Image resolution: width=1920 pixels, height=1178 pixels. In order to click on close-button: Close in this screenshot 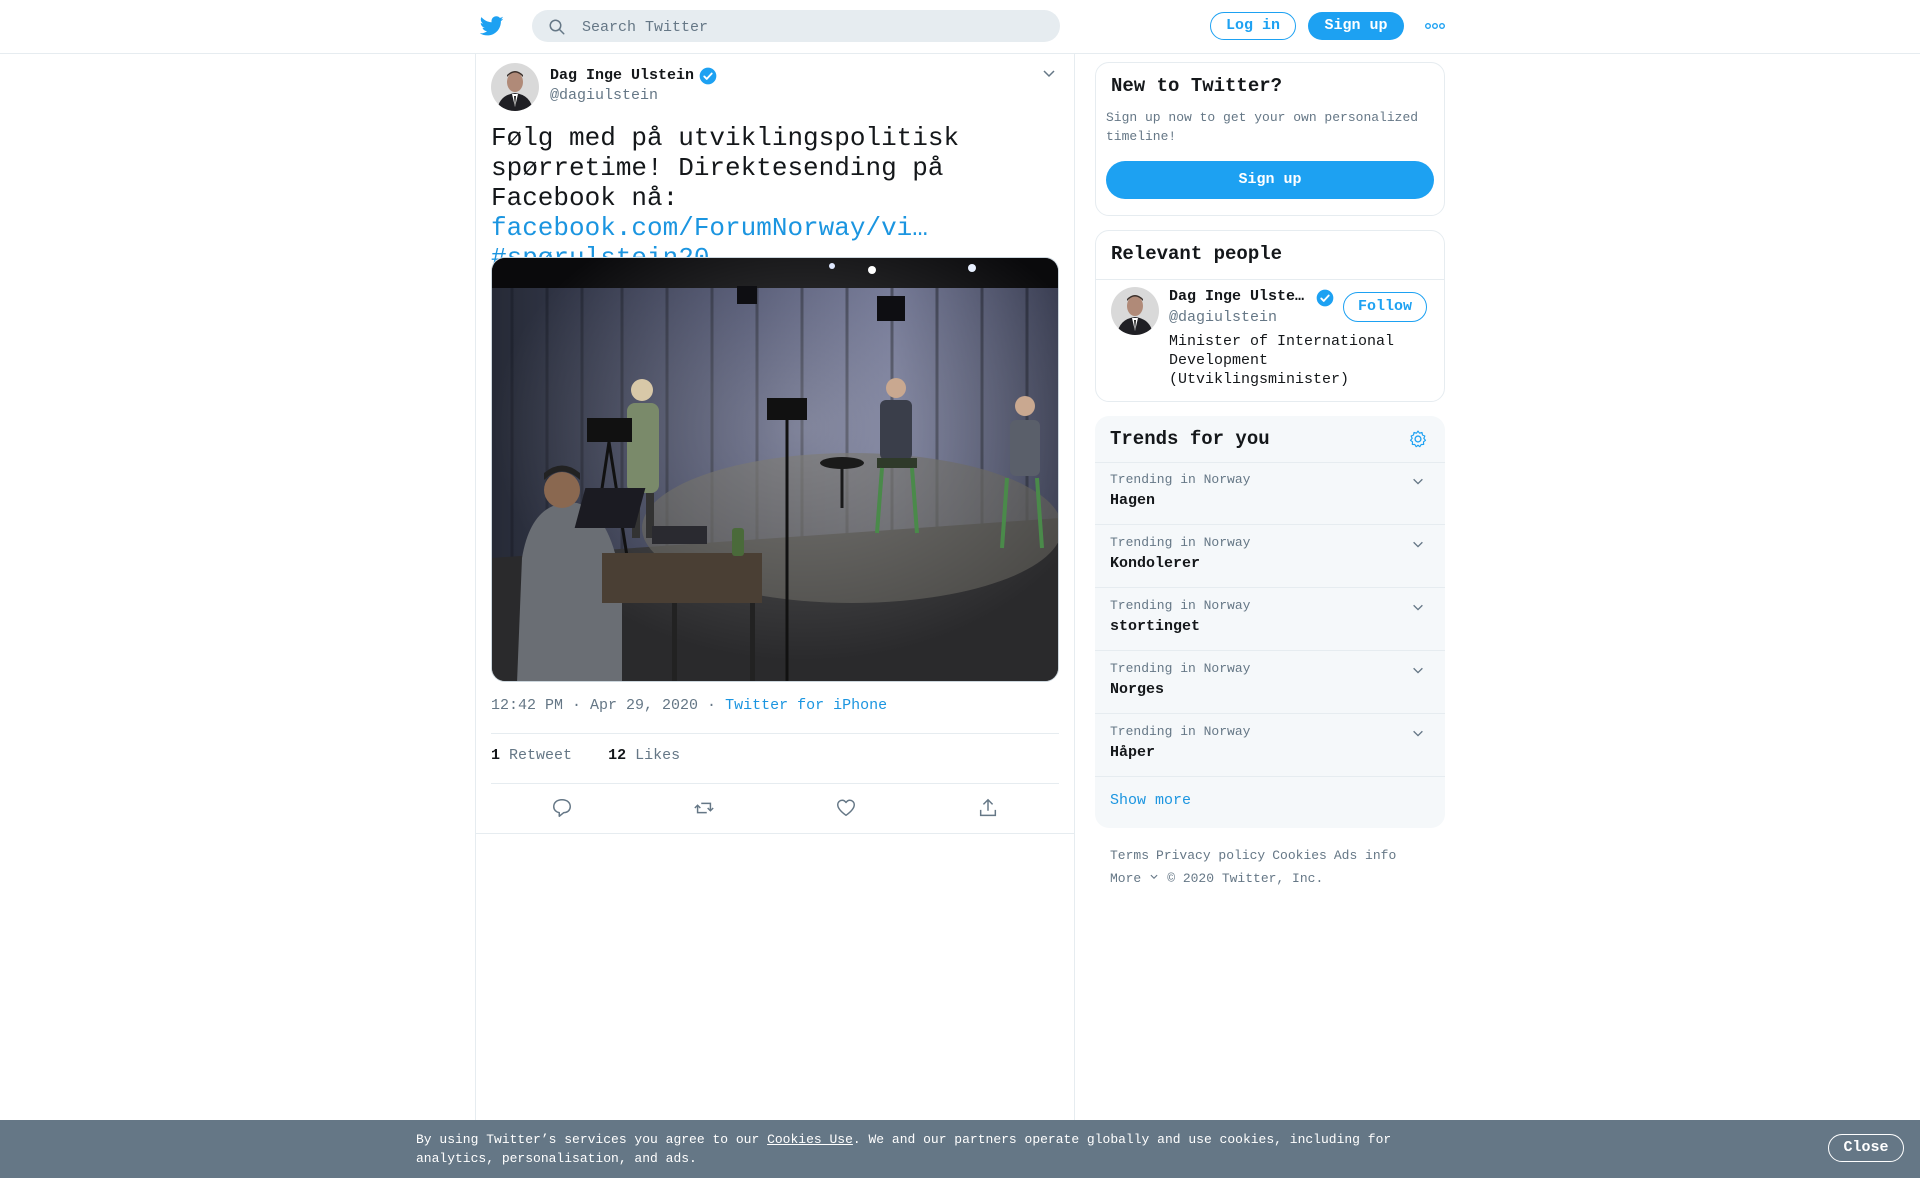, I will do `click(1866, 1148)`.